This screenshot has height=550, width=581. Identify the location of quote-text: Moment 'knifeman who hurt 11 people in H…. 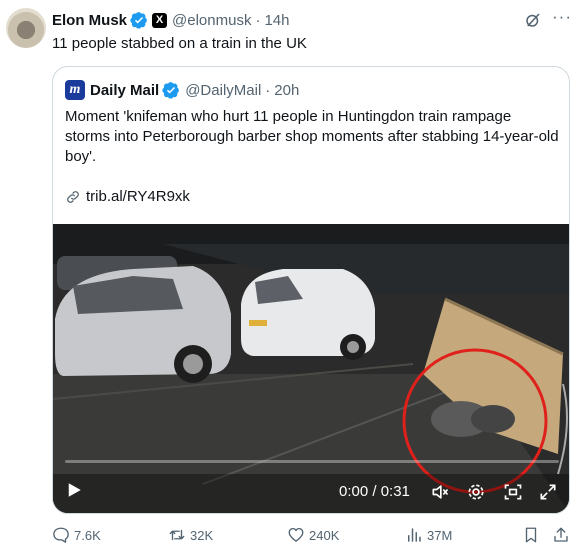
(312, 136).